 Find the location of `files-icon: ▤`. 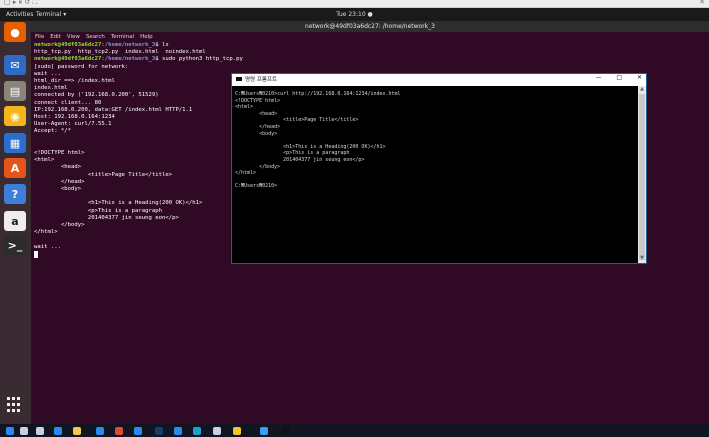

files-icon: ▤ is located at coordinates (15, 91).